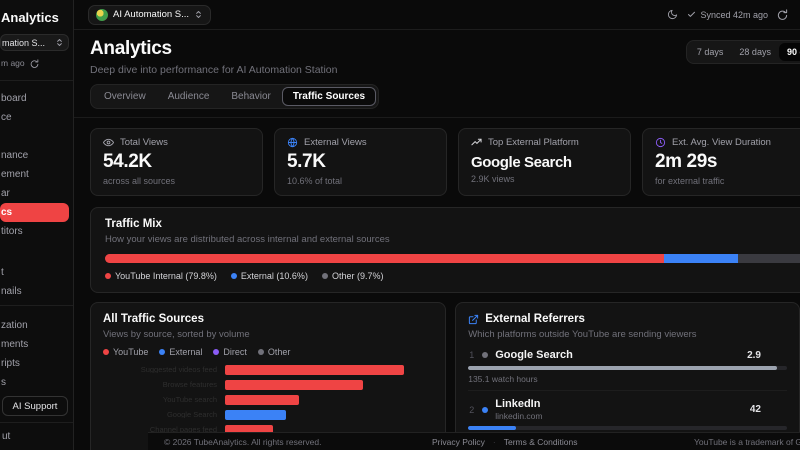  Describe the element at coordinates (127, 161) in the screenshot. I see `stat-value: 54.2K` at that location.